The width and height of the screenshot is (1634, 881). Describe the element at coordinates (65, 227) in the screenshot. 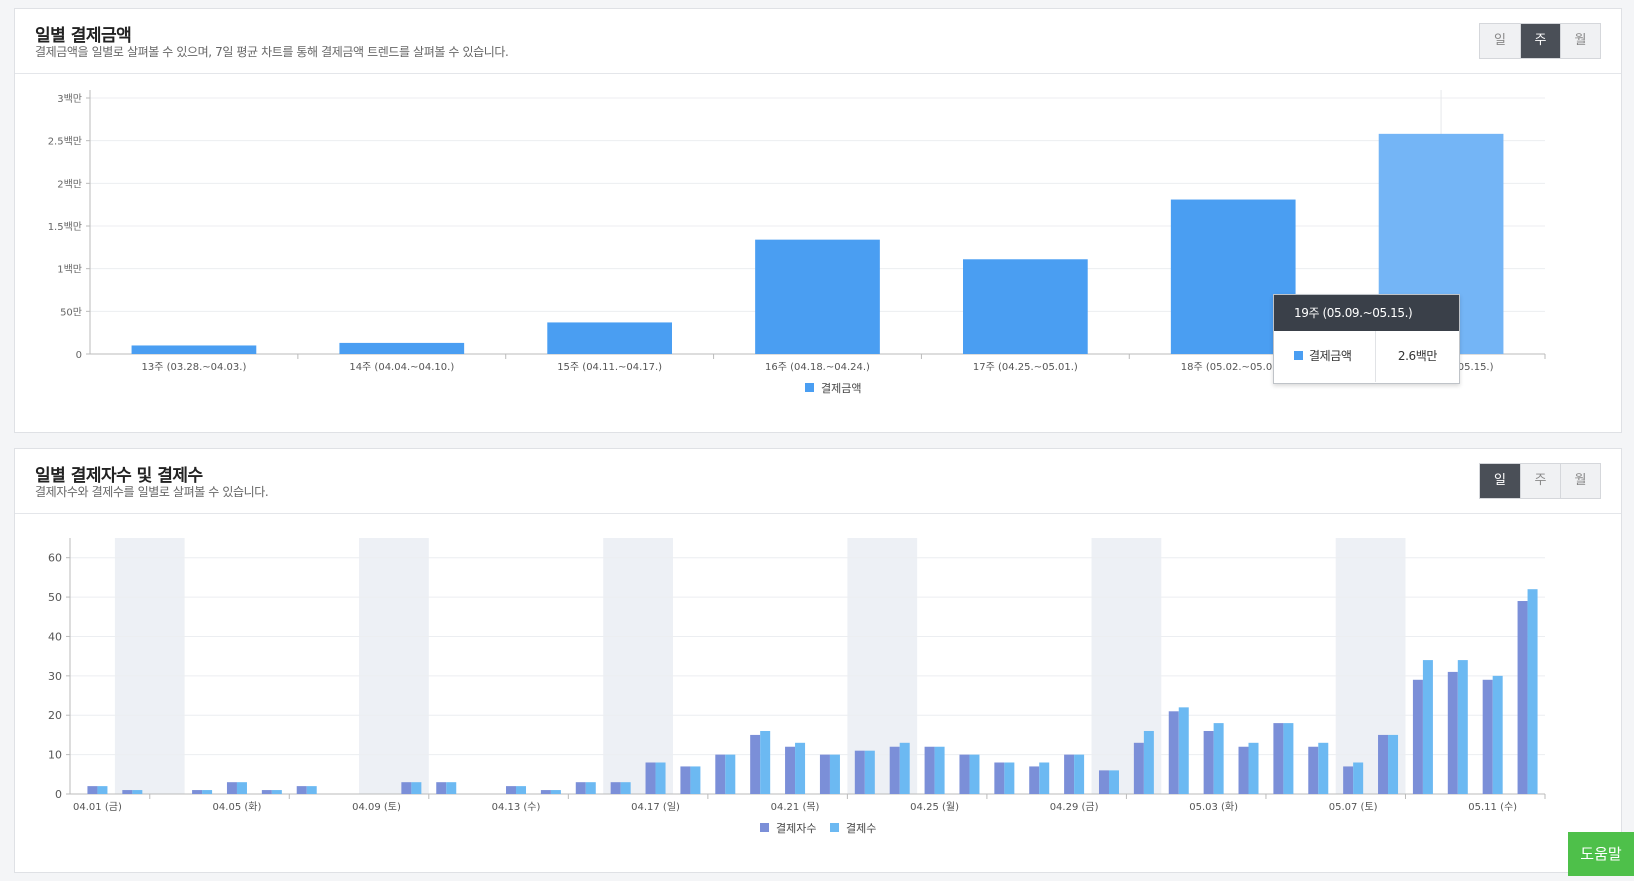

I see `y-tick-label: 1.5백만` at that location.